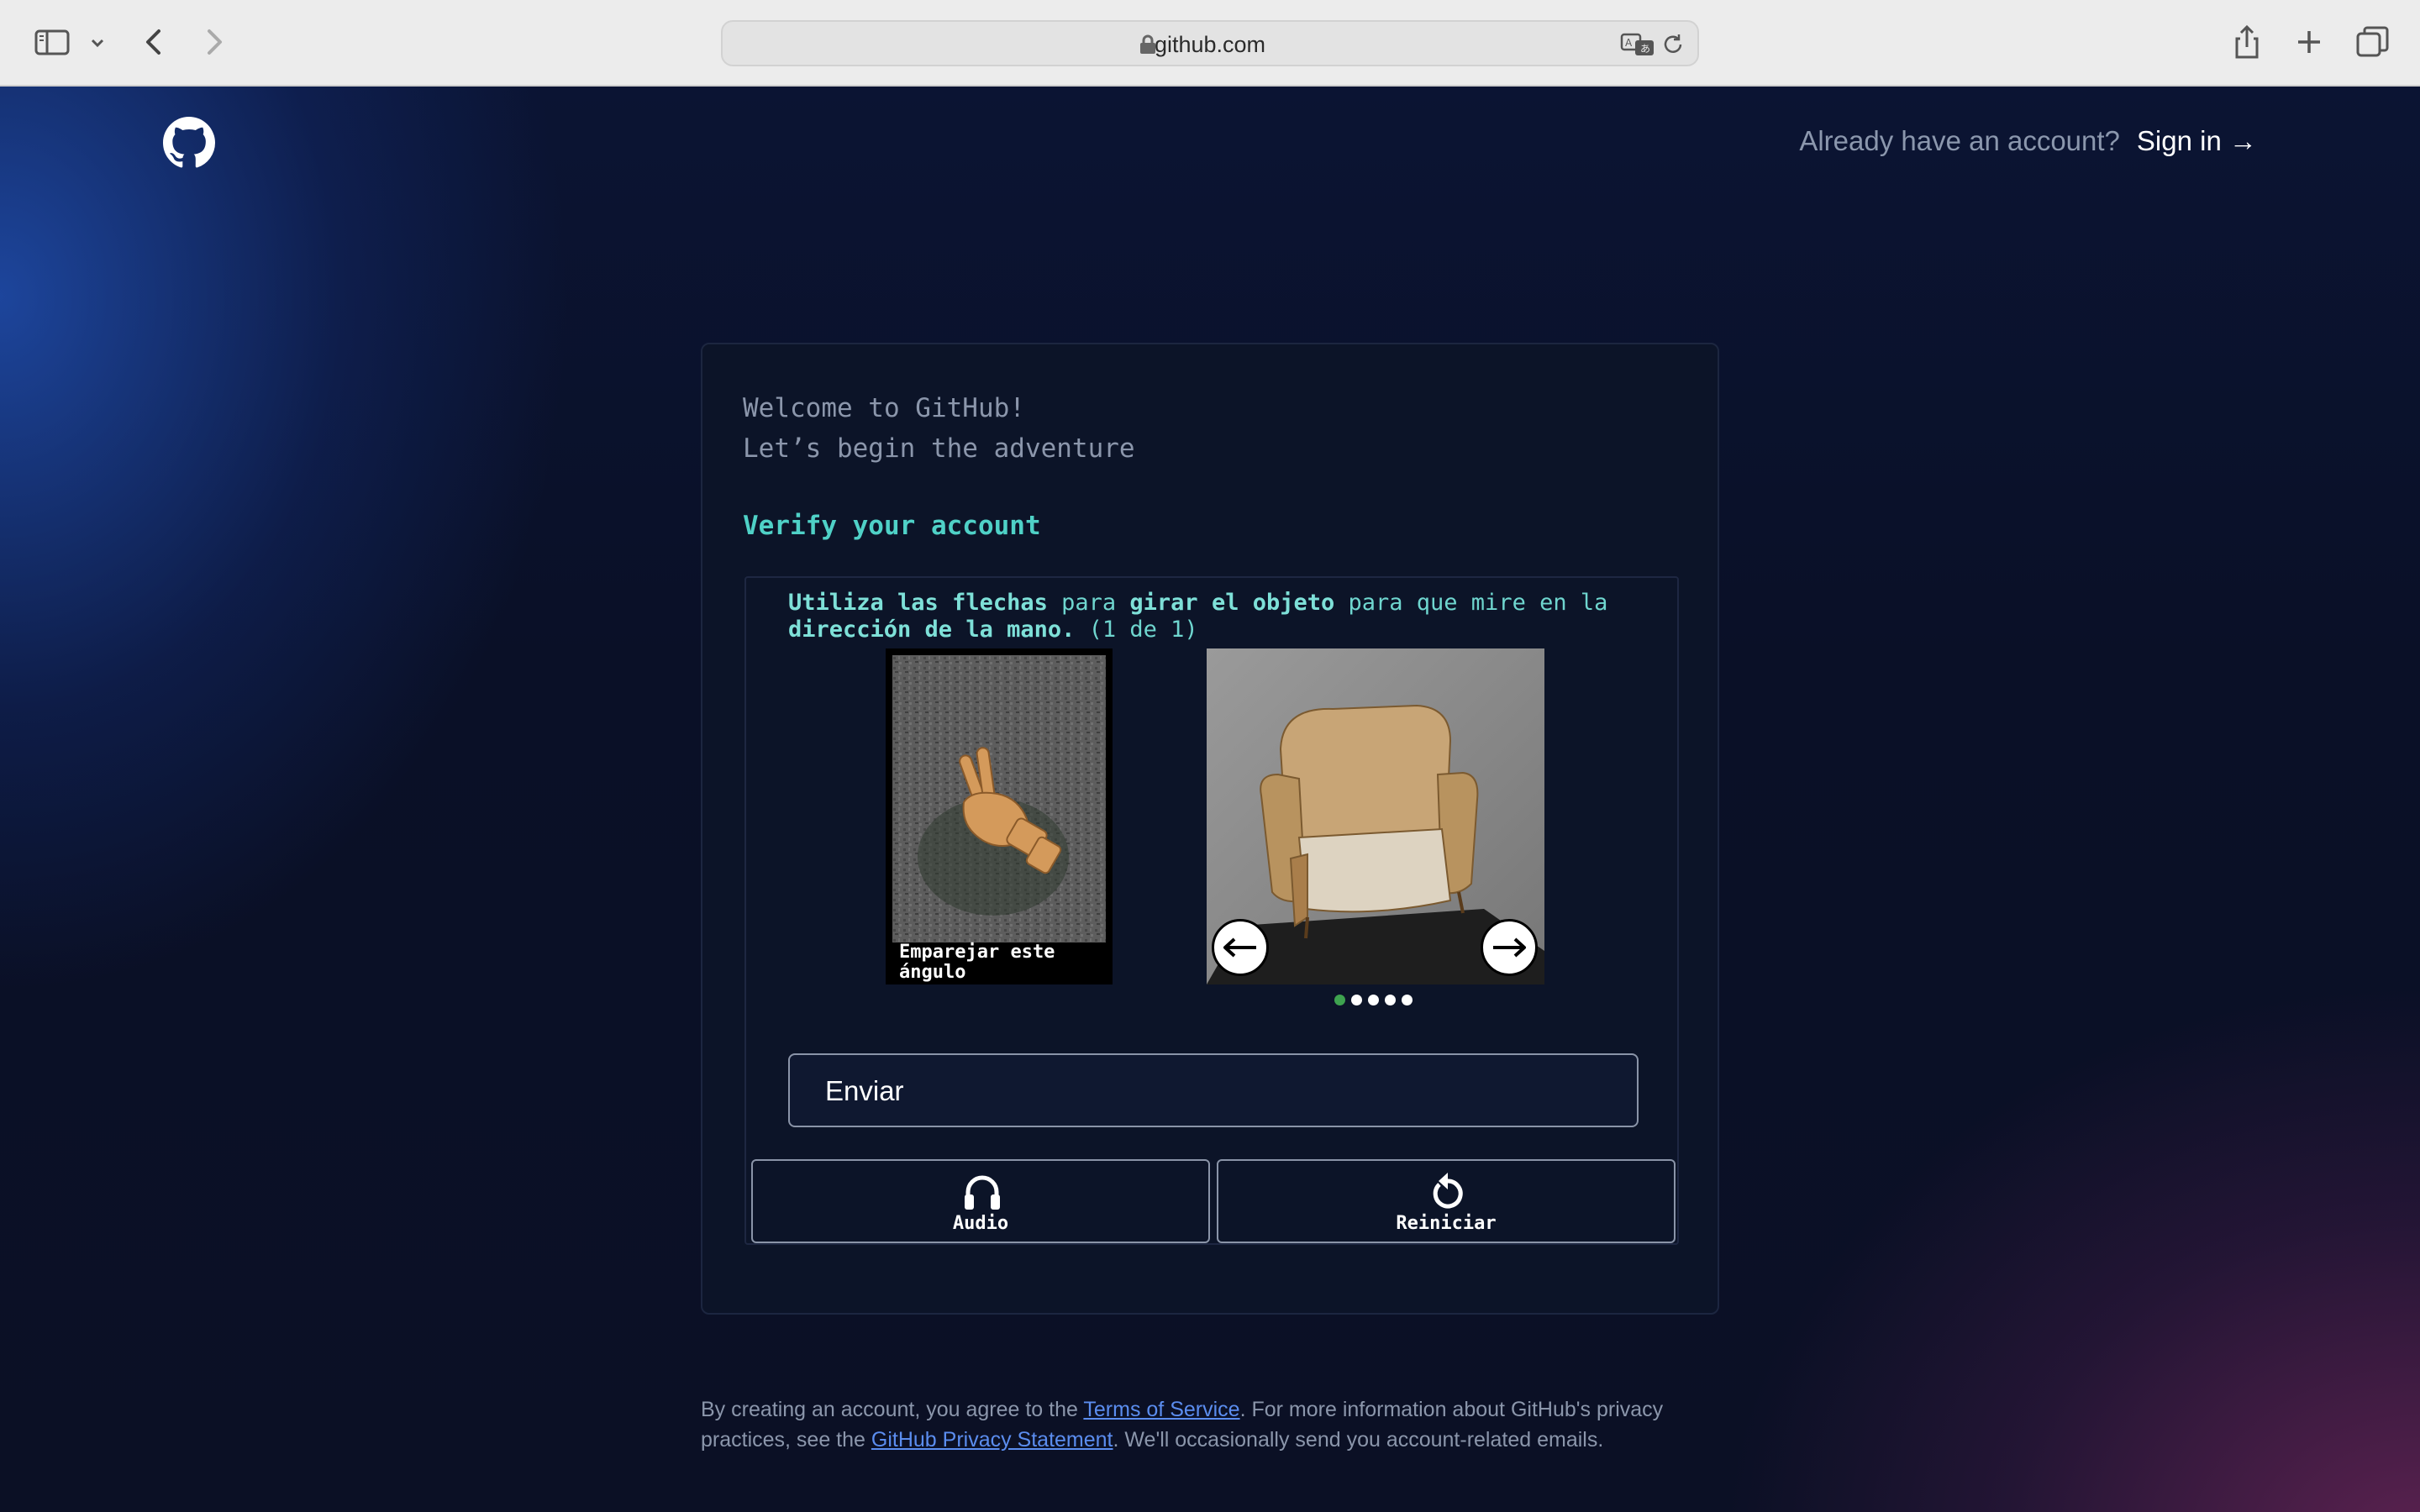 This screenshot has width=2420, height=1512. Describe the element at coordinates (1446, 1223) in the screenshot. I see `reset-label: Reiniciar` at that location.